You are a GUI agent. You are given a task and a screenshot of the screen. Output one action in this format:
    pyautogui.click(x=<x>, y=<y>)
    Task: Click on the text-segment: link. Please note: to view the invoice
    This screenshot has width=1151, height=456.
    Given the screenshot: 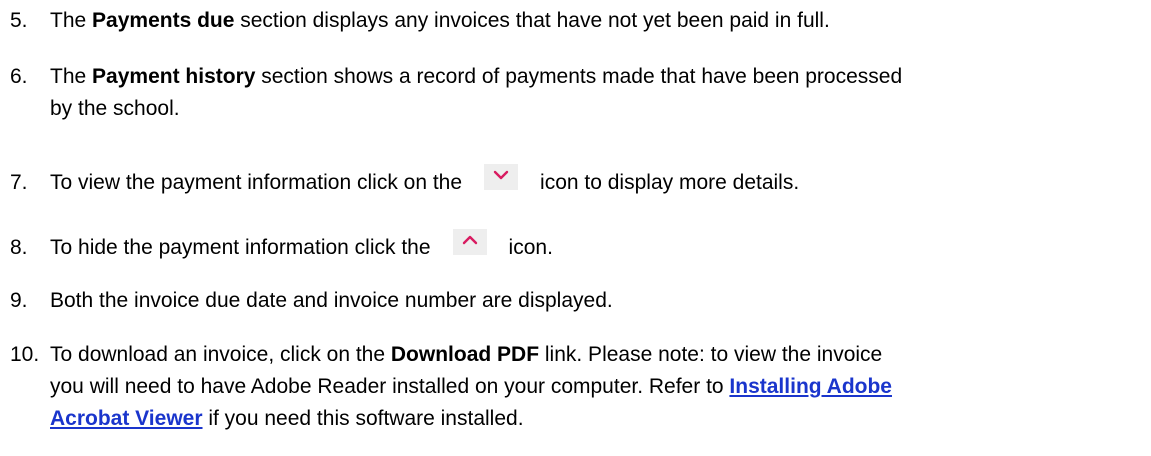 What is the action you would take?
    pyautogui.click(x=711, y=354)
    